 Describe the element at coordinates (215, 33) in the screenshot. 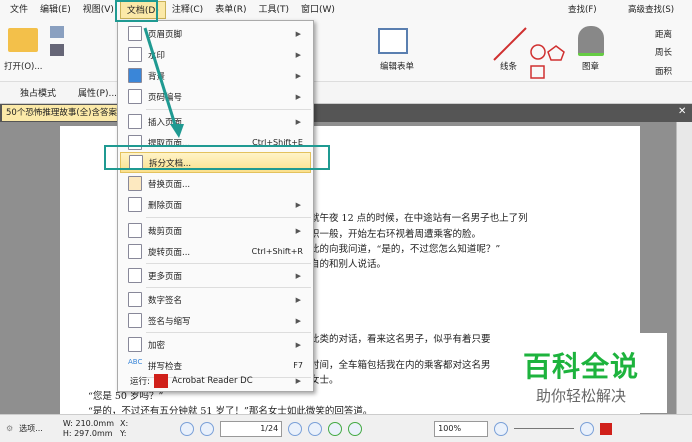

I see `menu-item-header-footer: 页眉页脚 ▶` at that location.